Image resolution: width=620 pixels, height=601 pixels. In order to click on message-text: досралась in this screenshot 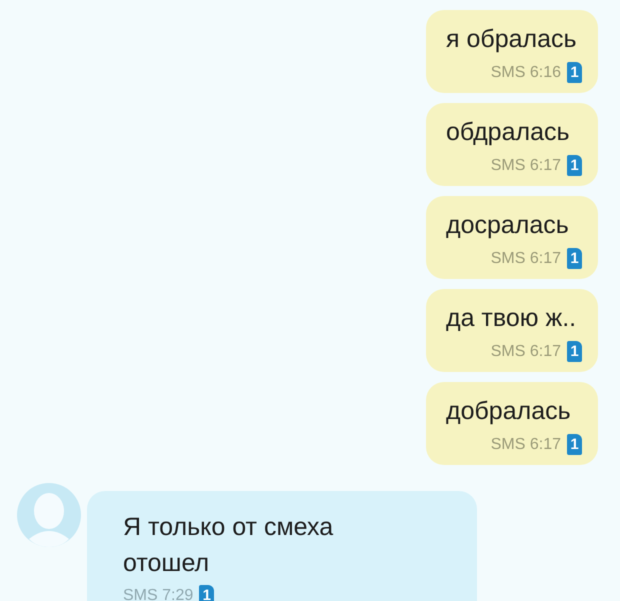, I will do `click(507, 225)`.